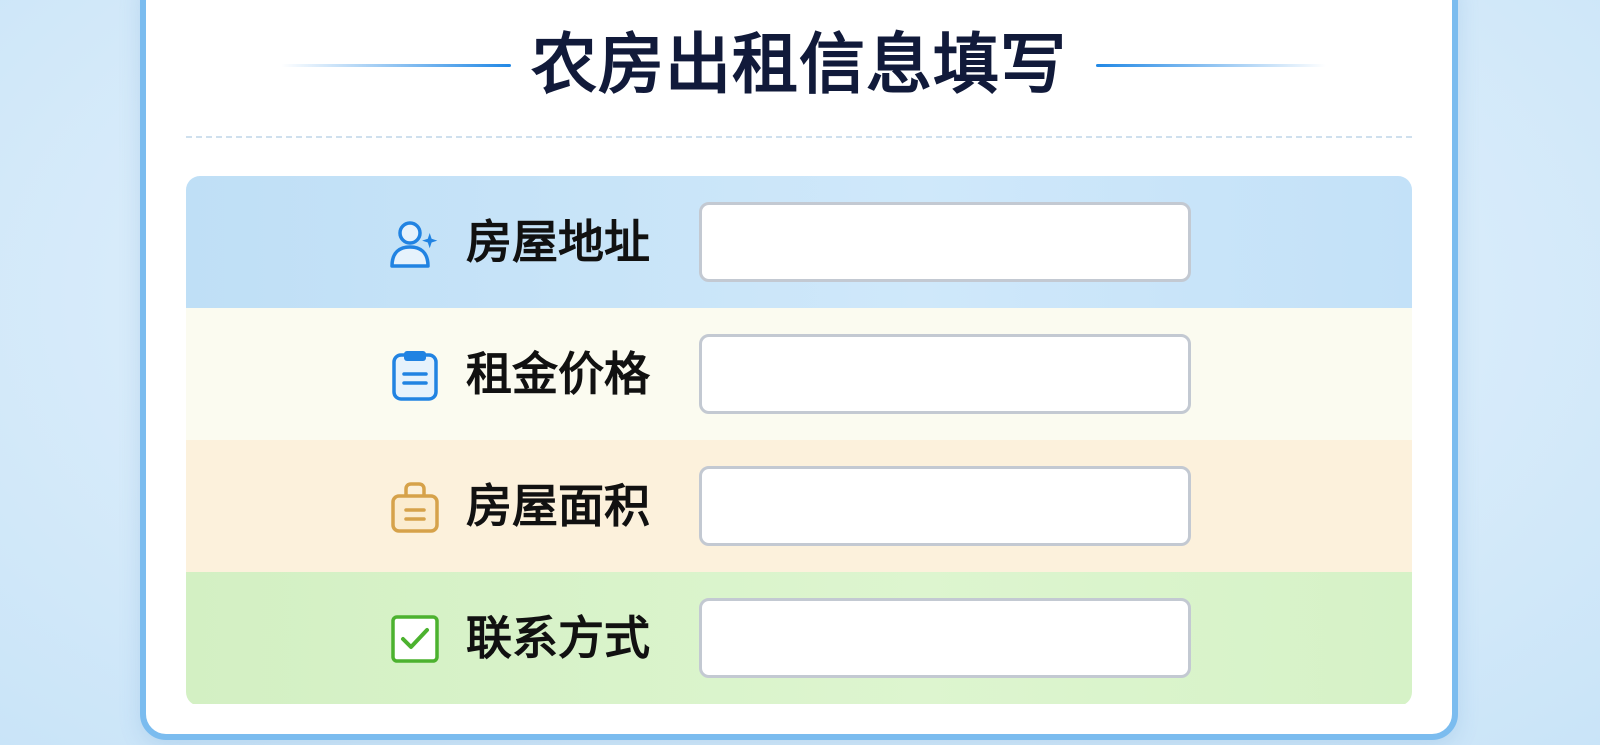 This screenshot has width=1600, height=745. What do you see at coordinates (945, 374) in the screenshot?
I see `rent-input` at bounding box center [945, 374].